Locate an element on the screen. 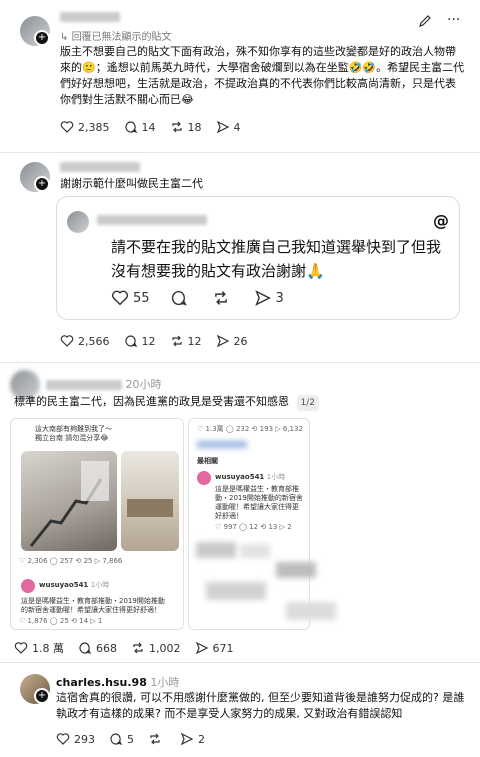 The image size is (480, 757). card2-sort-tag: 最相關 is located at coordinates (207, 461).